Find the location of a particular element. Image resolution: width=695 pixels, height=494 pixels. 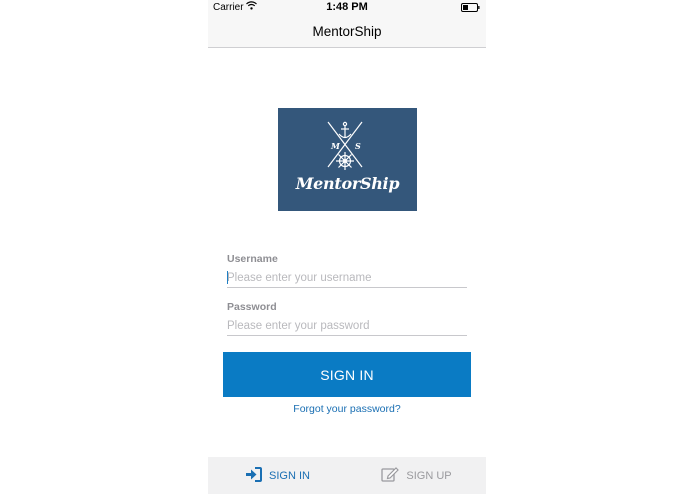

password-label: Password is located at coordinates (252, 307).